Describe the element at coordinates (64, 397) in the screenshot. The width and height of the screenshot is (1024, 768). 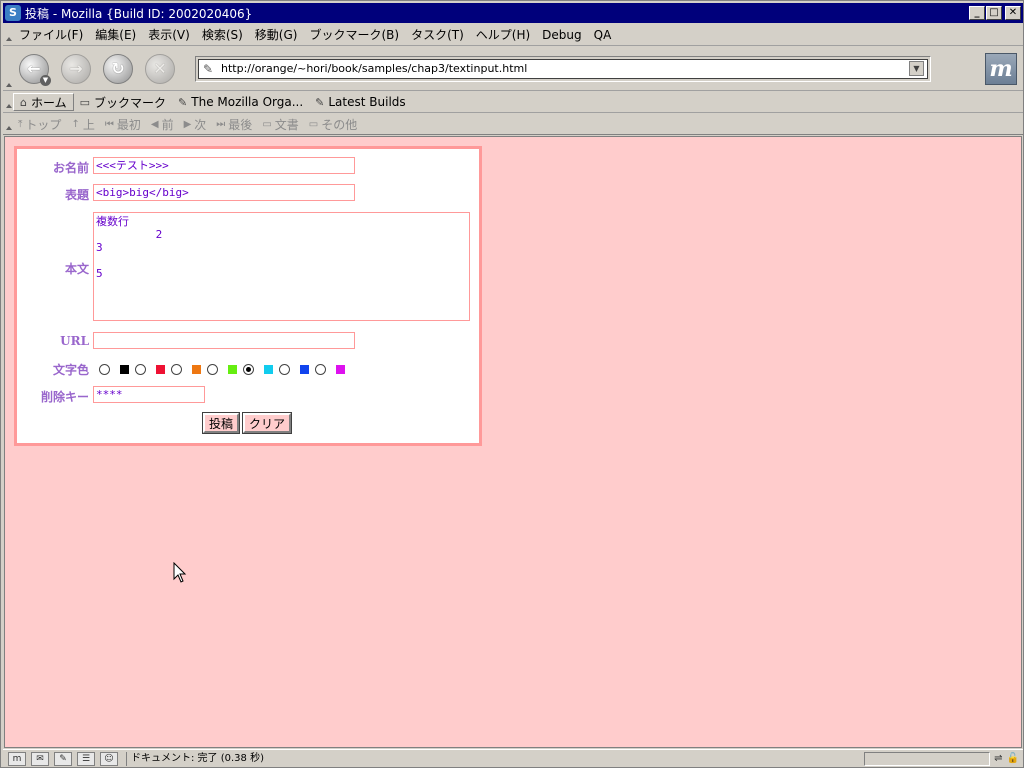
I see `delete-key-label: 削除キー` at that location.